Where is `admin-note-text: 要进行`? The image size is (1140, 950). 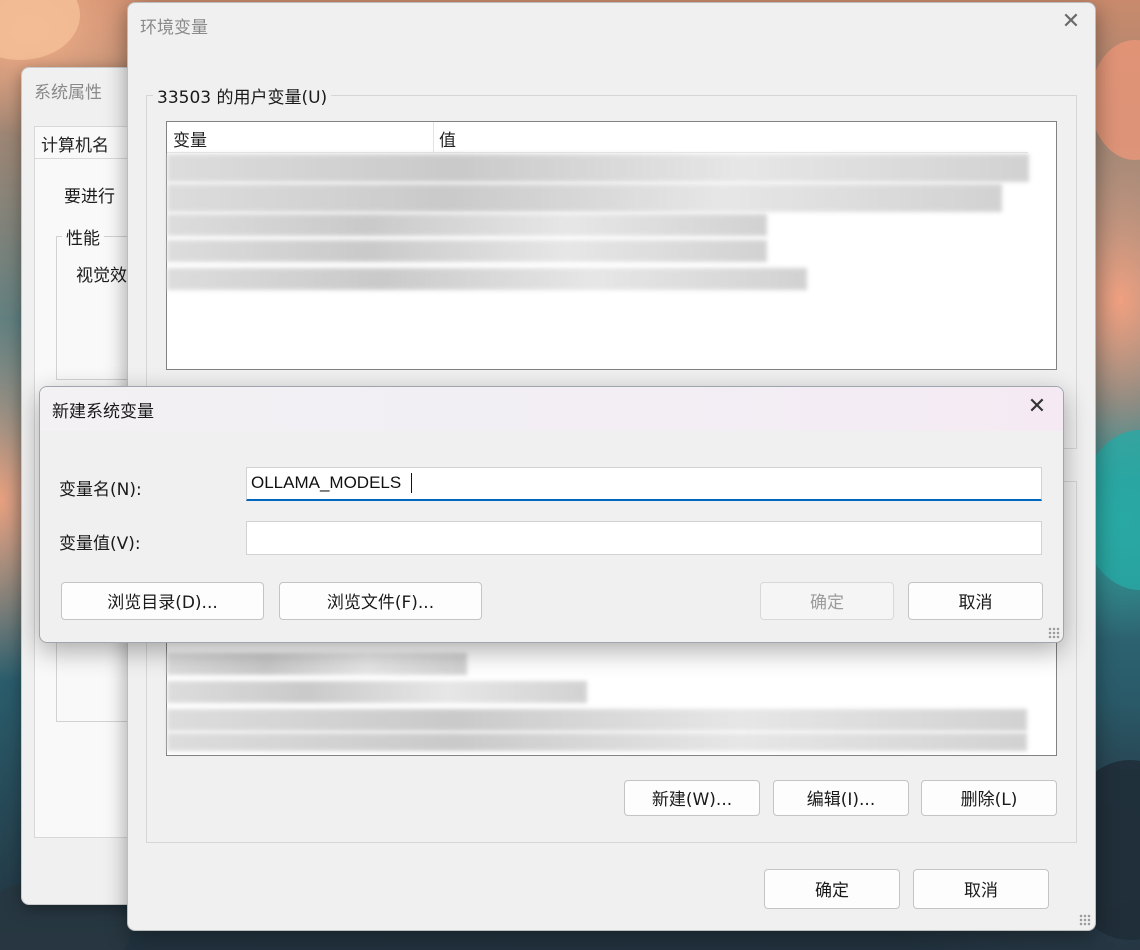
admin-note-text: 要进行 is located at coordinates (89, 197).